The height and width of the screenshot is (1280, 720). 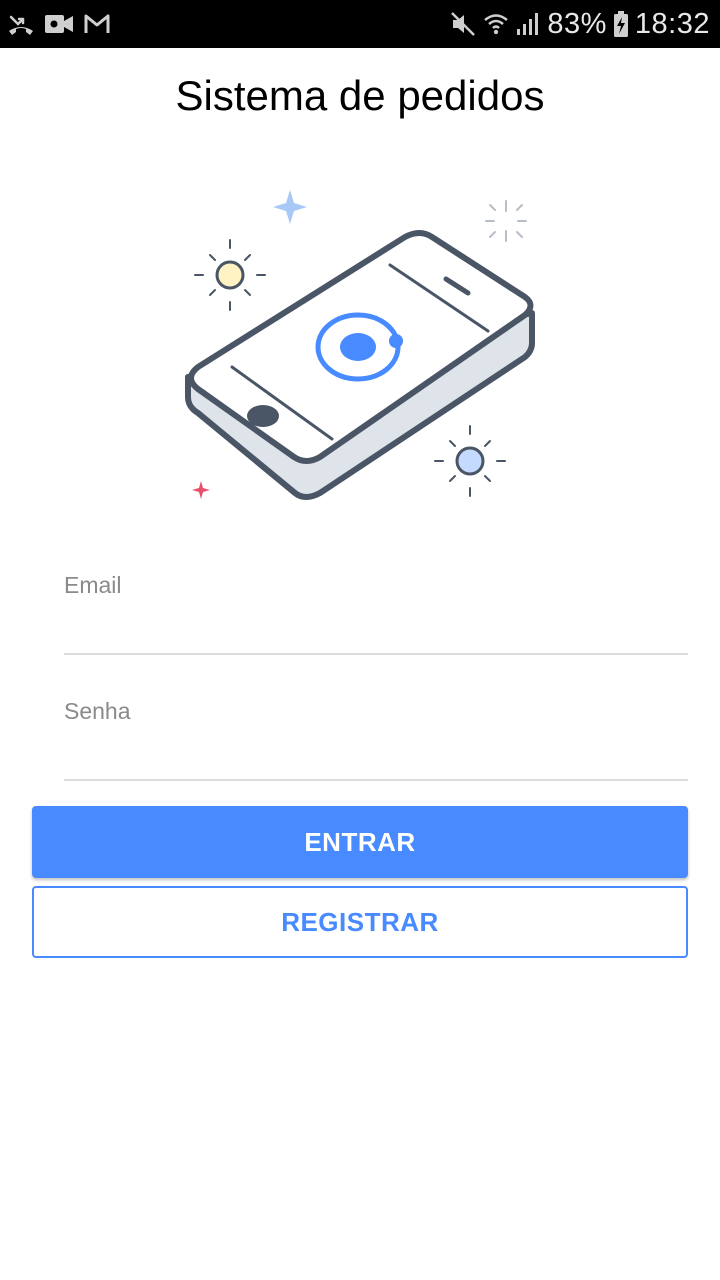 I want to click on mute-icon, so click(x=463, y=24).